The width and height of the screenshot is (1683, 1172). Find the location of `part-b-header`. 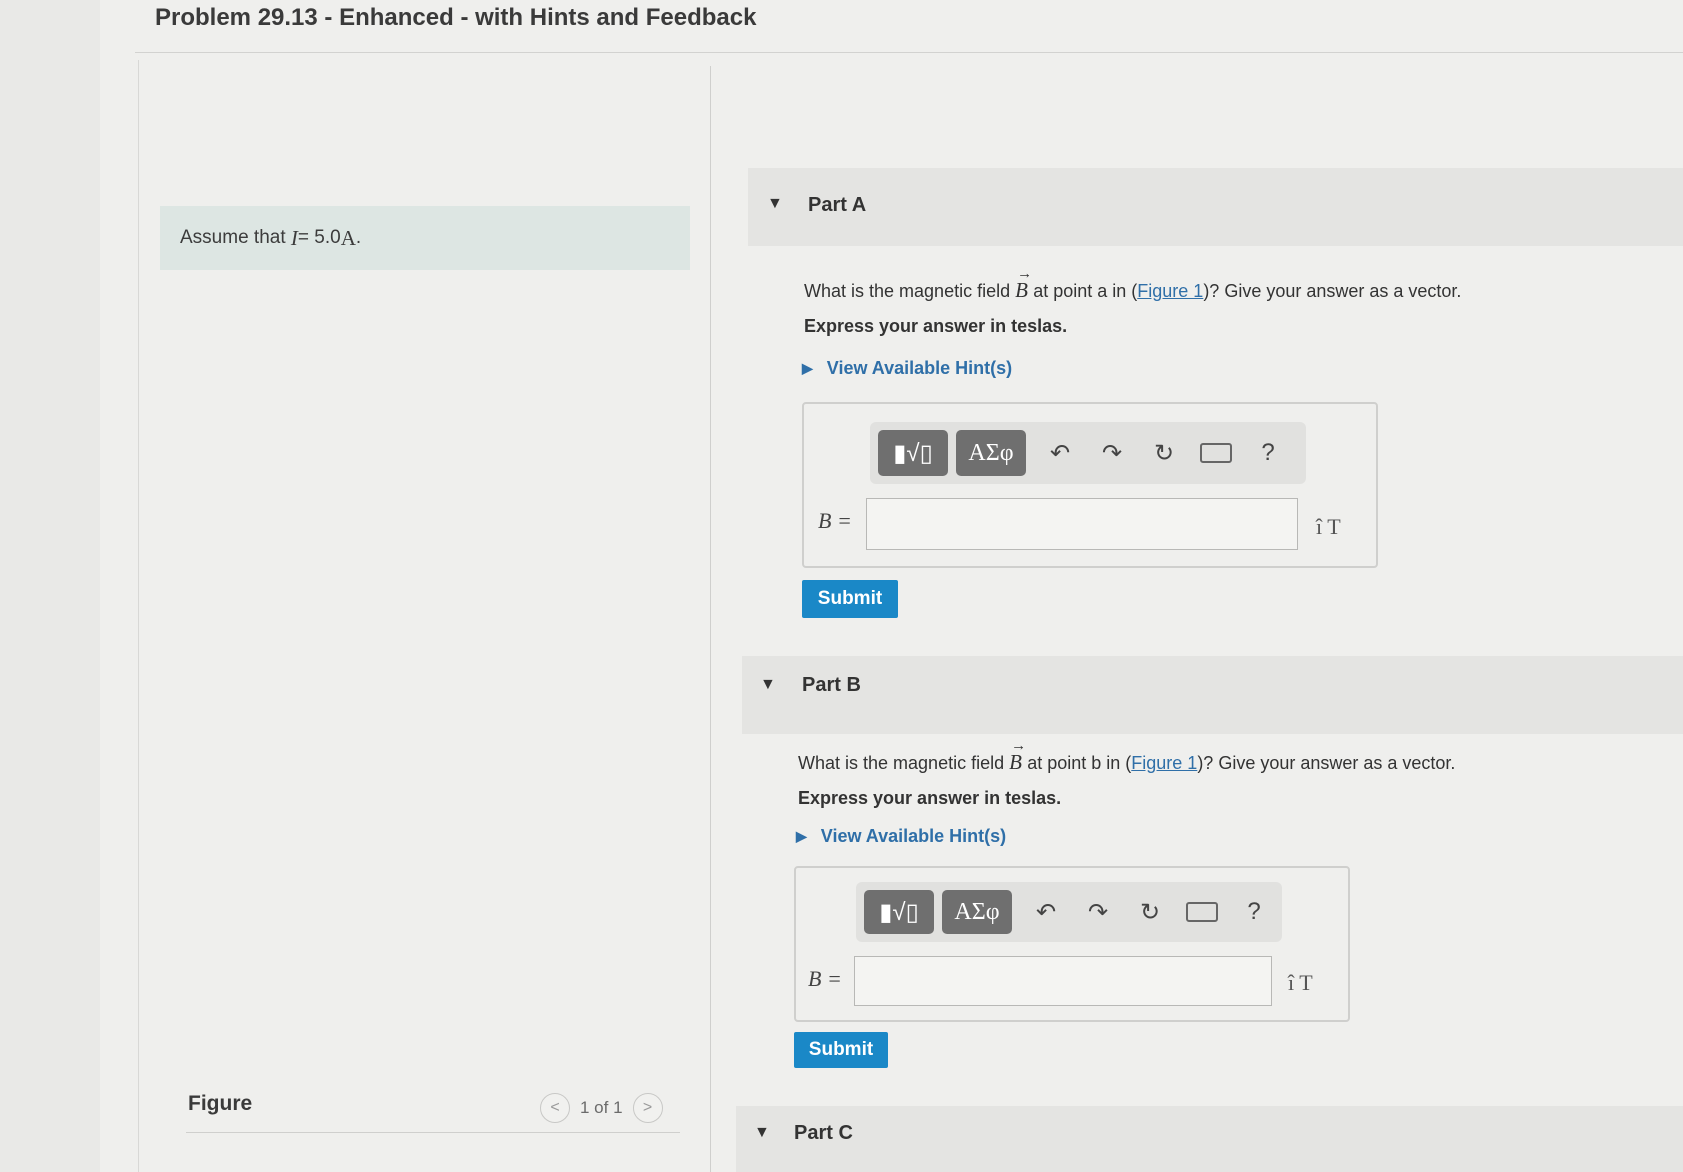

part-b-header is located at coordinates (1212, 695).